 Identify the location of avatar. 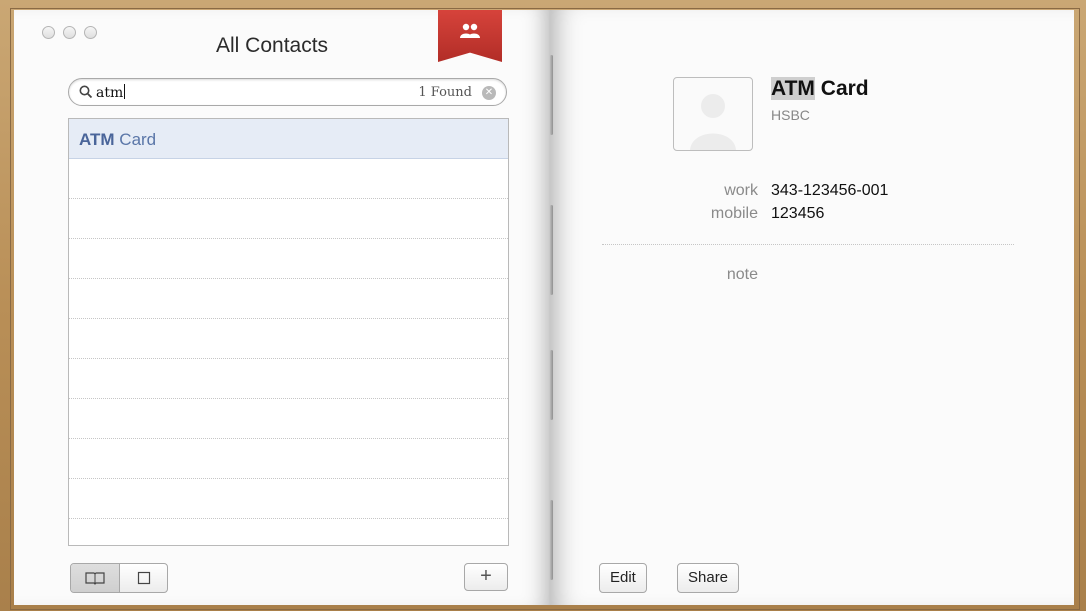
(713, 114).